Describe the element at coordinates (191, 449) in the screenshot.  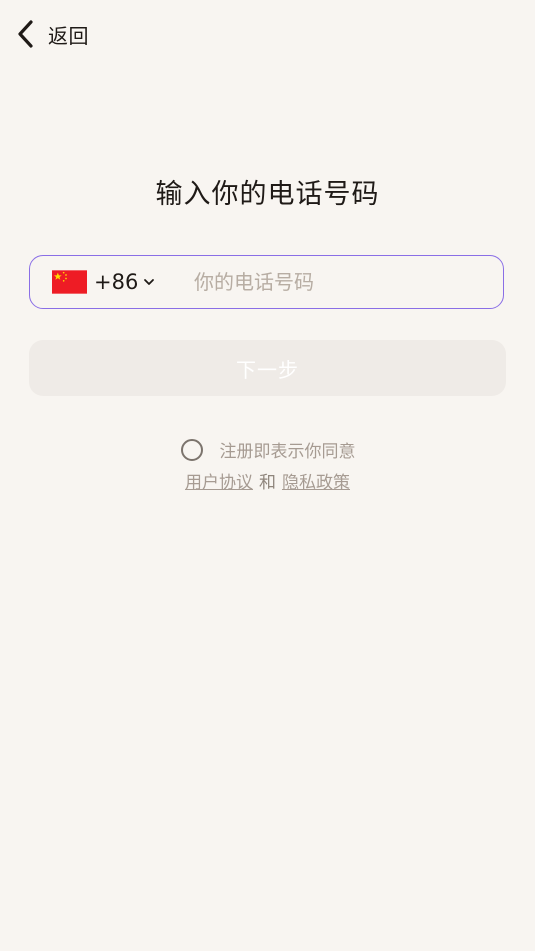
I see `agreement-radio` at that location.